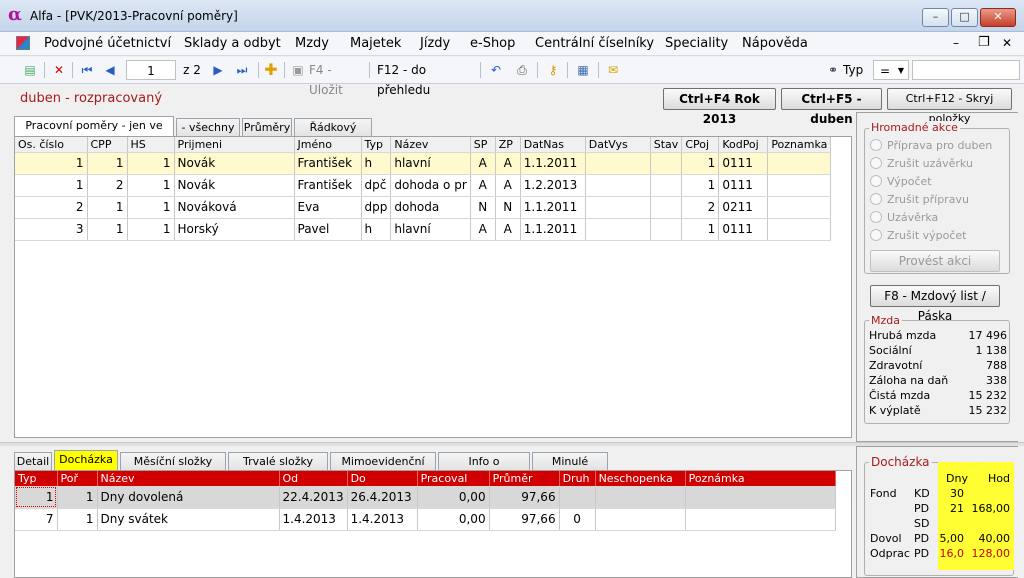 The height and width of the screenshot is (578, 1024). What do you see at coordinates (218, 70) in the screenshot?
I see `next-record-icon: ▶` at bounding box center [218, 70].